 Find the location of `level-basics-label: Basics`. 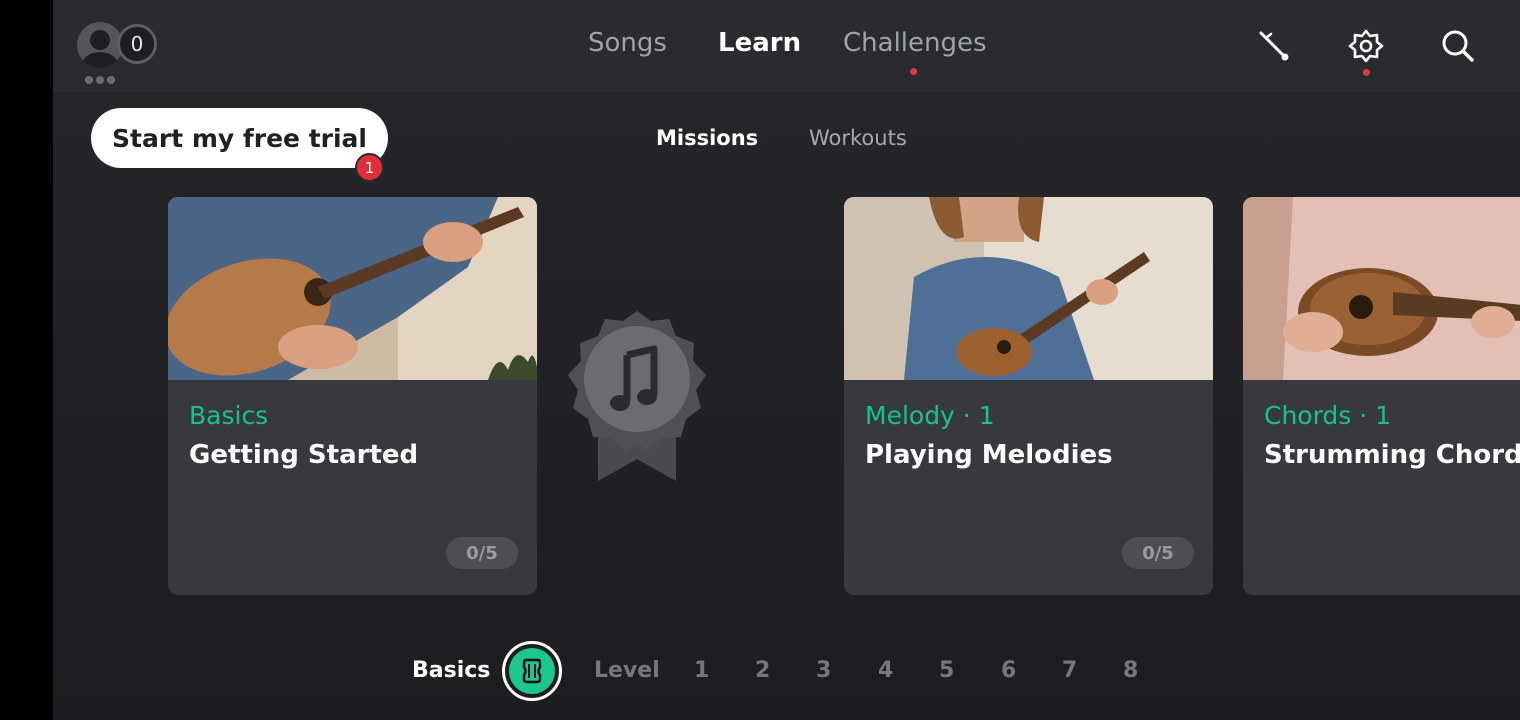

level-basics-label: Basics is located at coordinates (451, 670).